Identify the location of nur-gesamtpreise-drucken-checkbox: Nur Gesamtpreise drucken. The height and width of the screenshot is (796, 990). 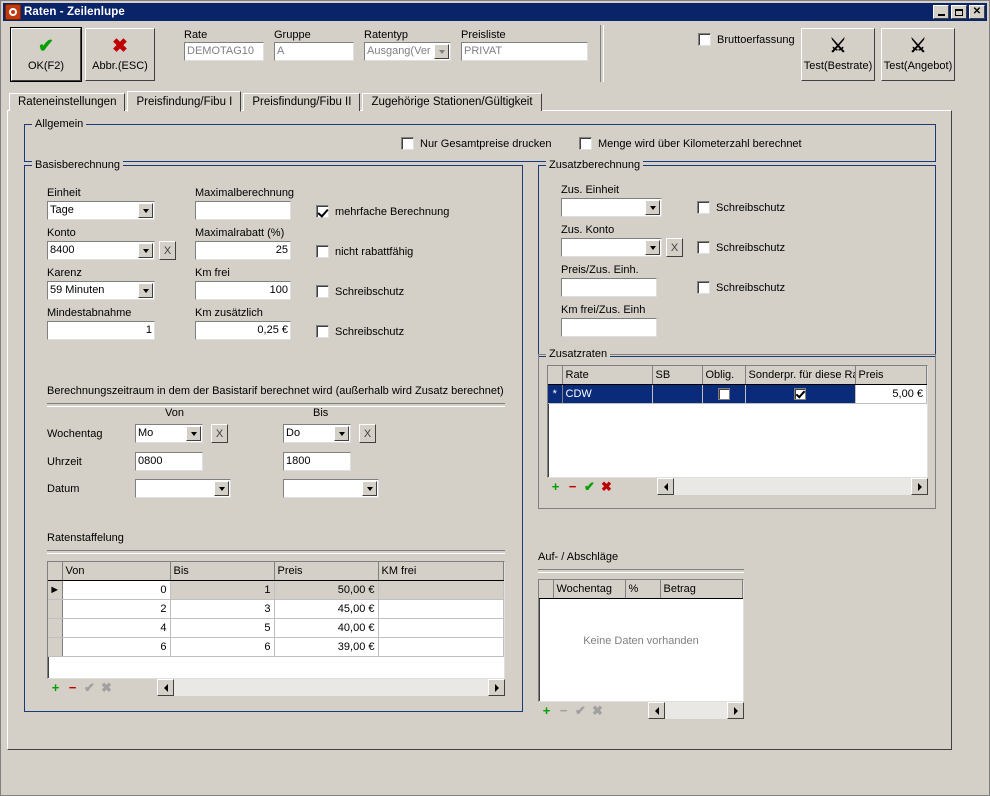
(476, 143).